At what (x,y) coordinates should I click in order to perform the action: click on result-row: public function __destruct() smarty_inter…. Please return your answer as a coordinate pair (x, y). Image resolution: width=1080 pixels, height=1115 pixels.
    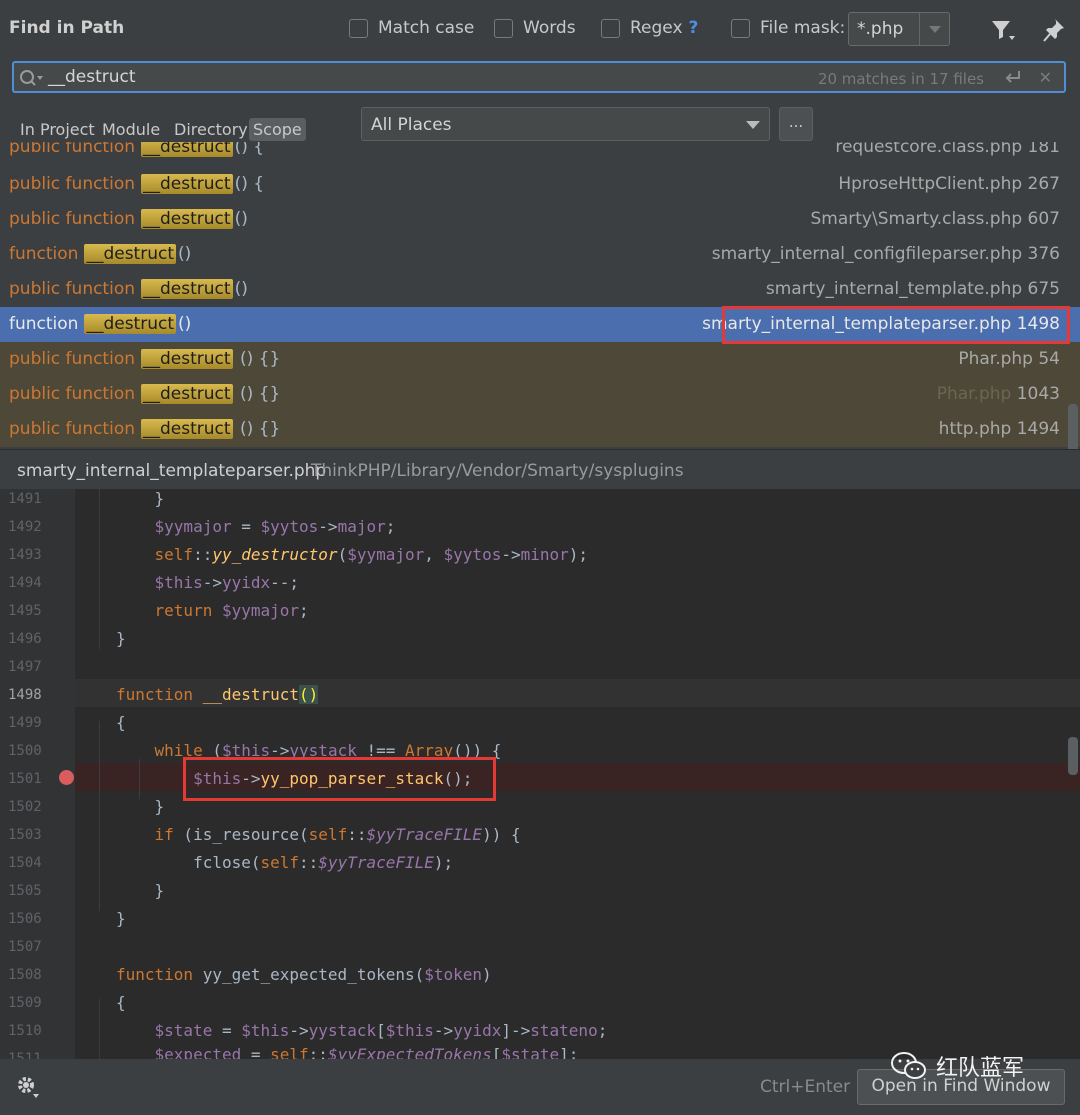
    Looking at the image, I should click on (540, 289).